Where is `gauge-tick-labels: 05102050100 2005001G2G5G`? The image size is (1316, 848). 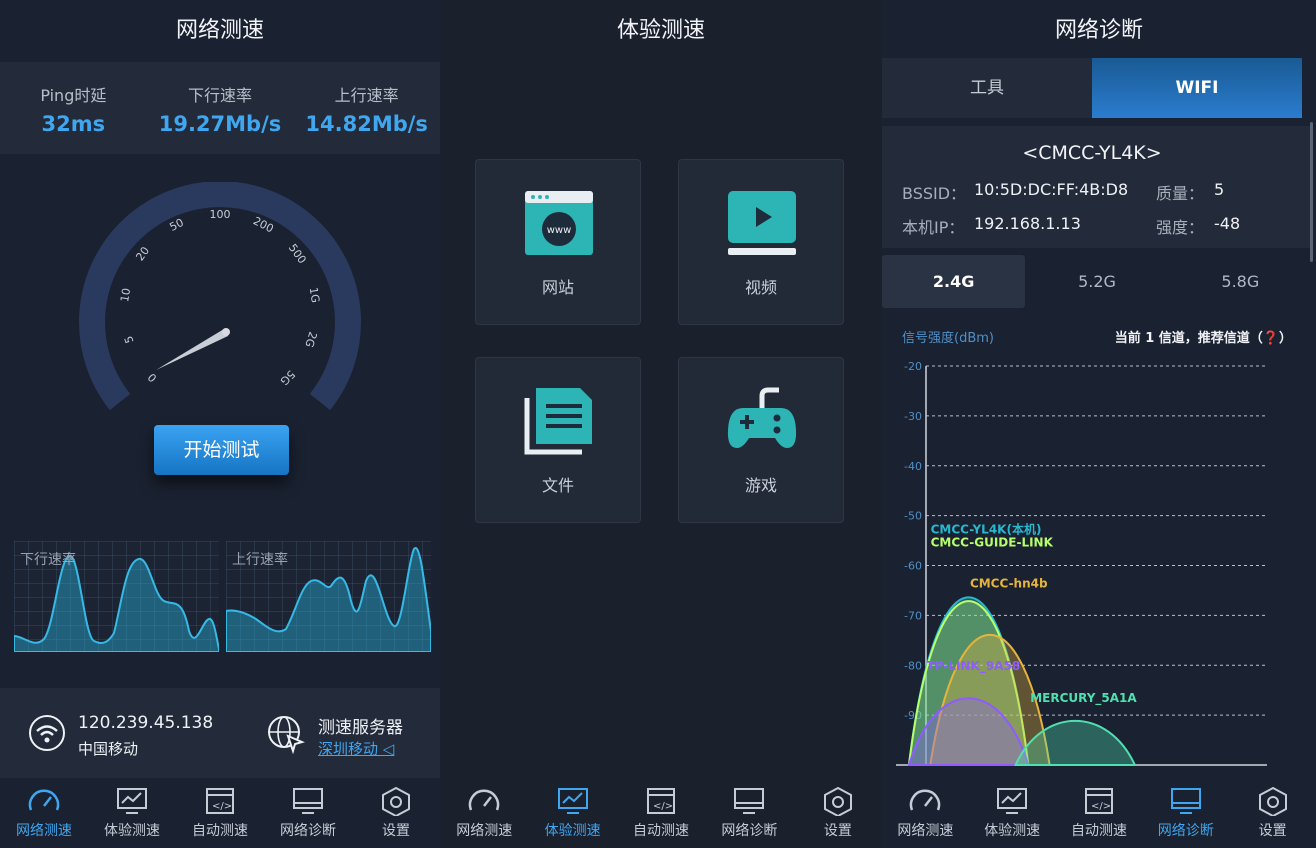 gauge-tick-labels: 05102050100 2005001G2G5G is located at coordinates (220, 298).